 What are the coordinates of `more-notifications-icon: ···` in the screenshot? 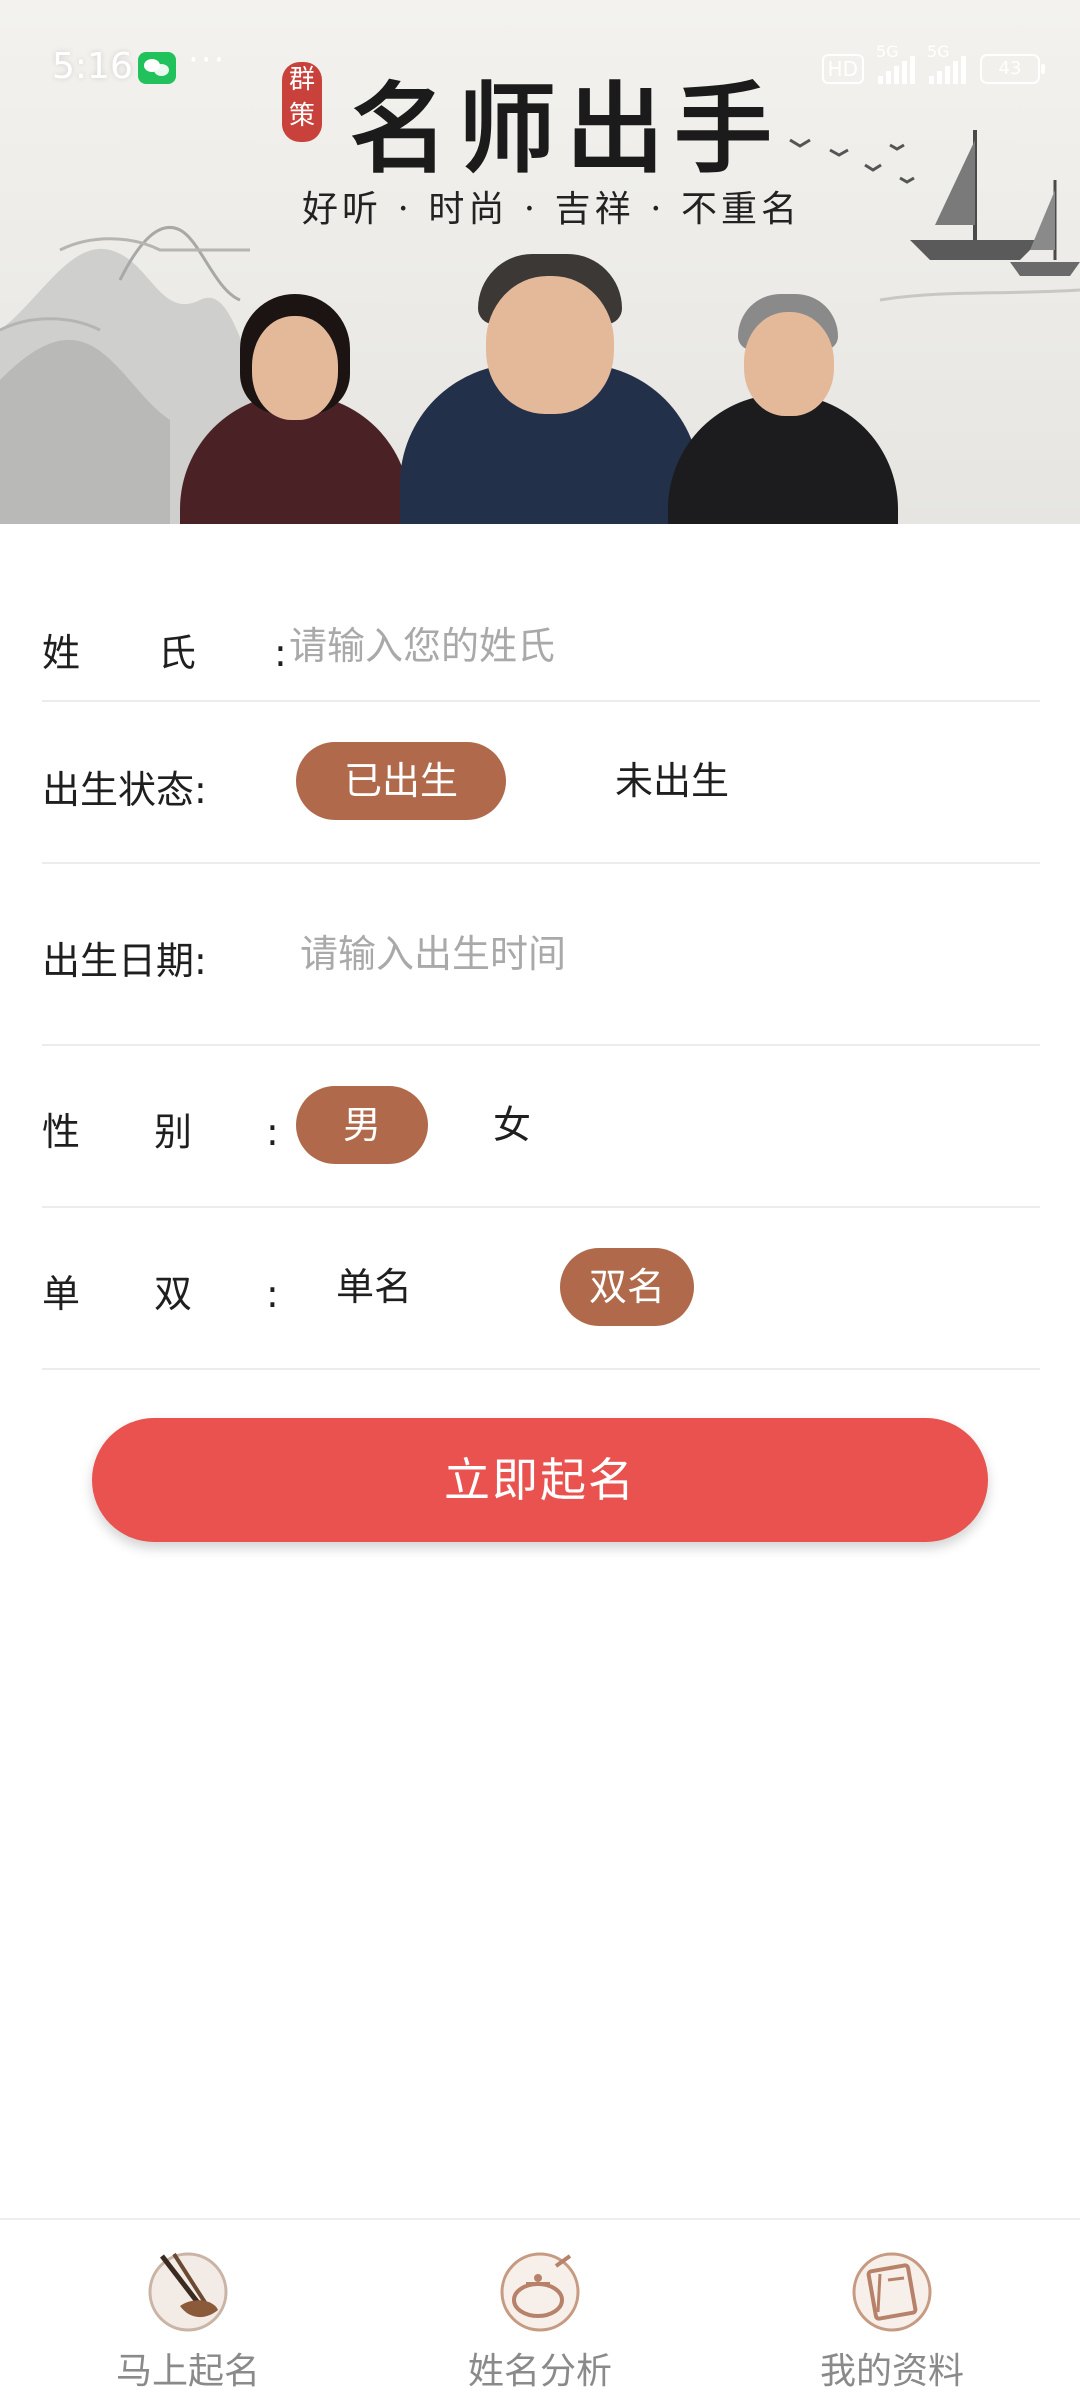 It's located at (207, 60).